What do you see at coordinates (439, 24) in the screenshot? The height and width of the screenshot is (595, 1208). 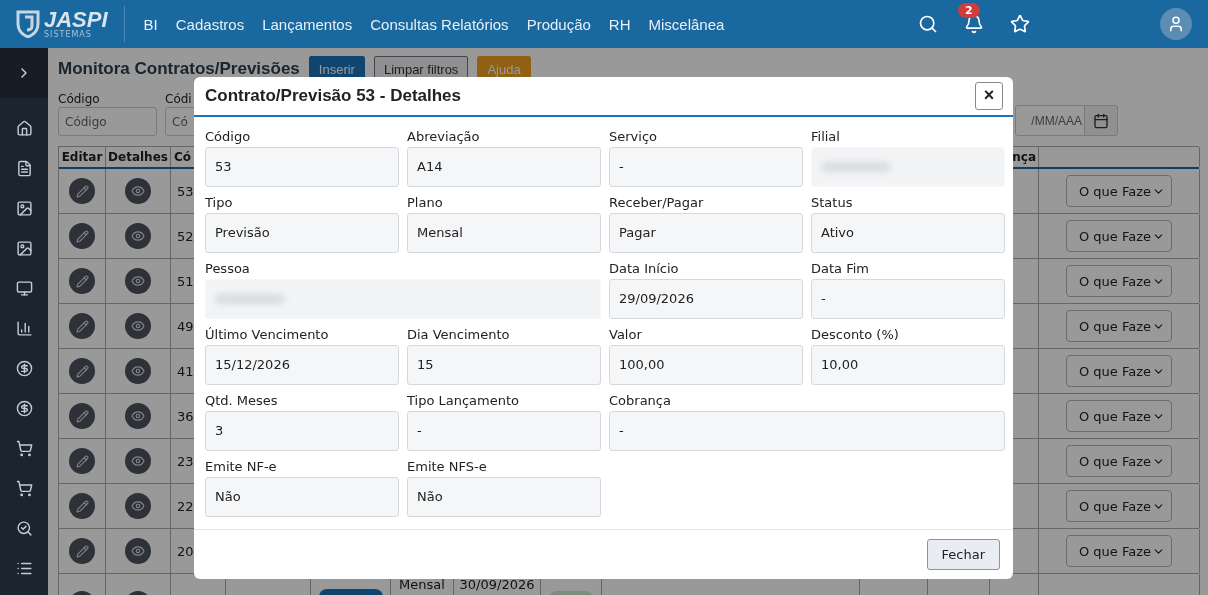 I see `nav-link: Consultas Relatórios` at bounding box center [439, 24].